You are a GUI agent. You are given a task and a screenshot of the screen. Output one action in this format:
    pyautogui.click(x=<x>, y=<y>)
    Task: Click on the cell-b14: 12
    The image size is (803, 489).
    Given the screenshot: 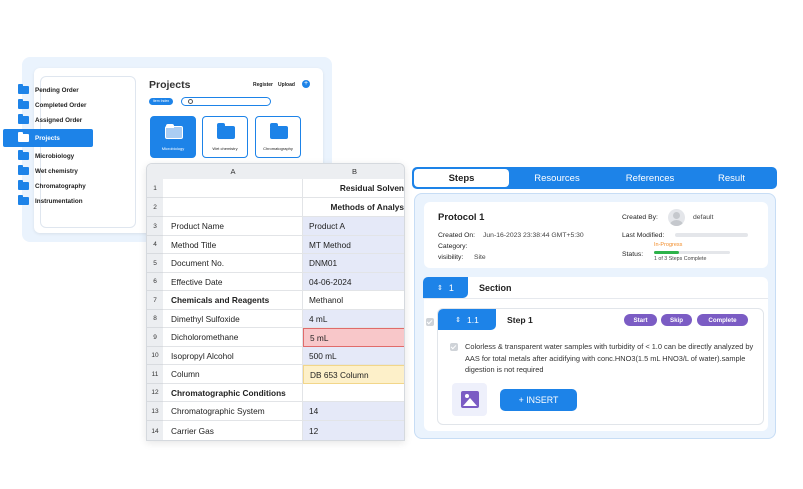 What is the action you would take?
    pyautogui.click(x=353, y=430)
    